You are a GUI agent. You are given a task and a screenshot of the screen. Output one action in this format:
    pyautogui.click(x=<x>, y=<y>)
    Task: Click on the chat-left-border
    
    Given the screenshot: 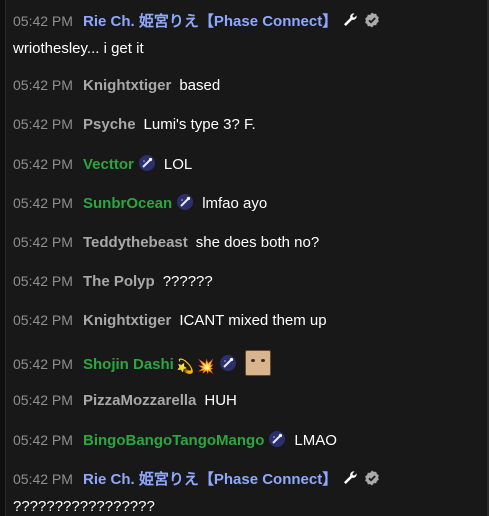 What is the action you would take?
    pyautogui.click(x=3, y=258)
    